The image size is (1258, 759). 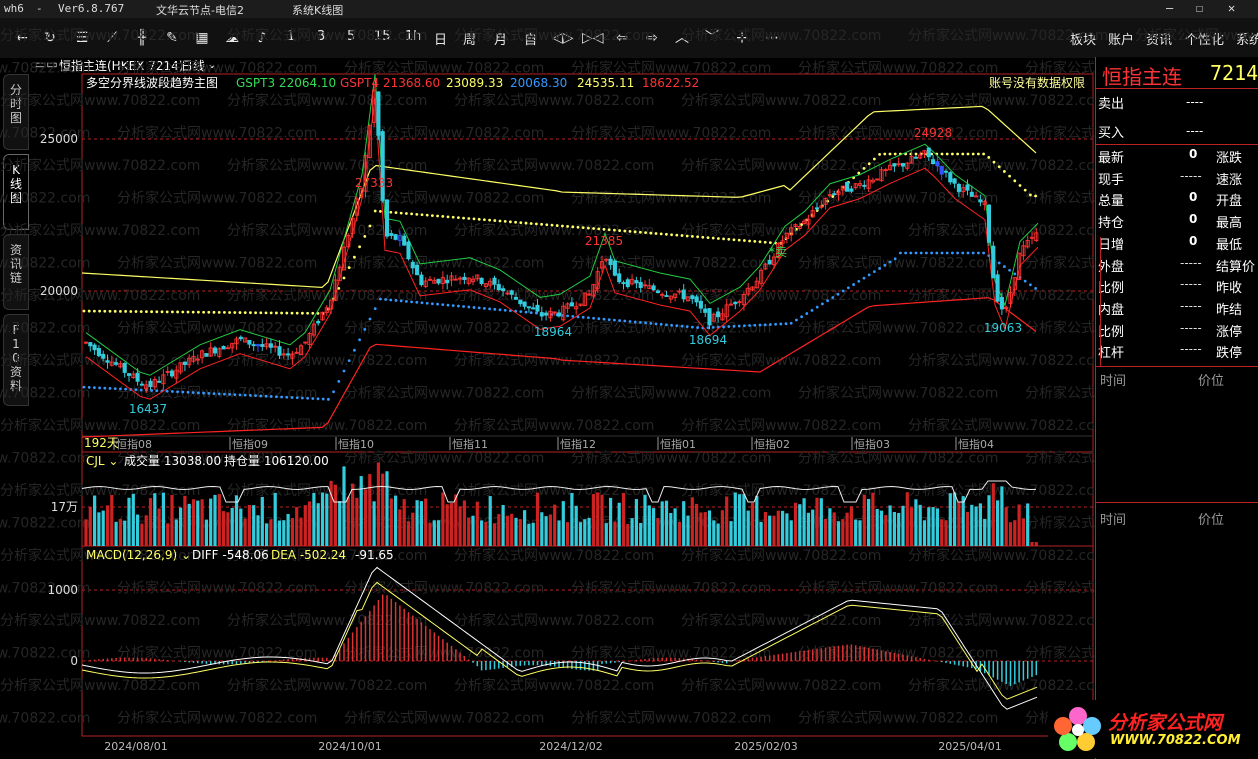 I want to click on volume-axis-label: 17万, so click(x=64, y=507).